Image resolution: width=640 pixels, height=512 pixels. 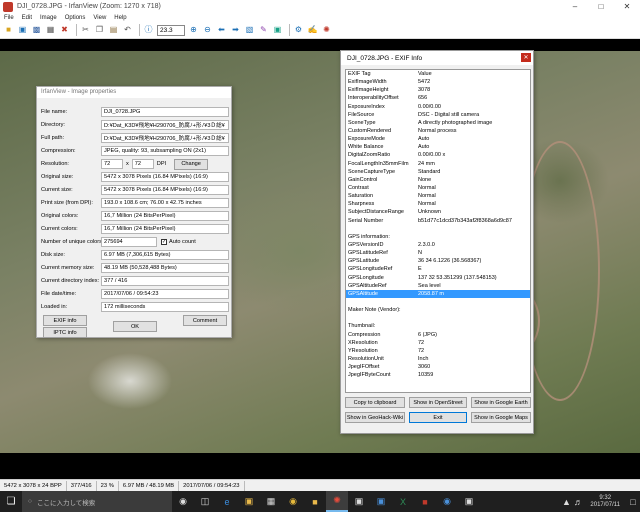 What do you see at coordinates (64, 30) in the screenshot?
I see `delete-icon: ✖` at bounding box center [64, 30].